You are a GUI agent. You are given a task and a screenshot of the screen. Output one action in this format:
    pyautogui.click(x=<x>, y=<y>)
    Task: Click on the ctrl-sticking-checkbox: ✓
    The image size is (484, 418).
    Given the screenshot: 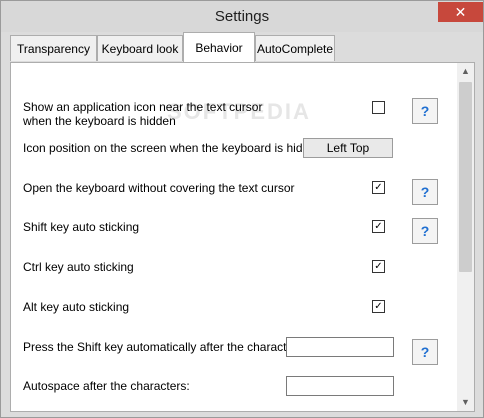 What is the action you would take?
    pyautogui.click(x=378, y=266)
    